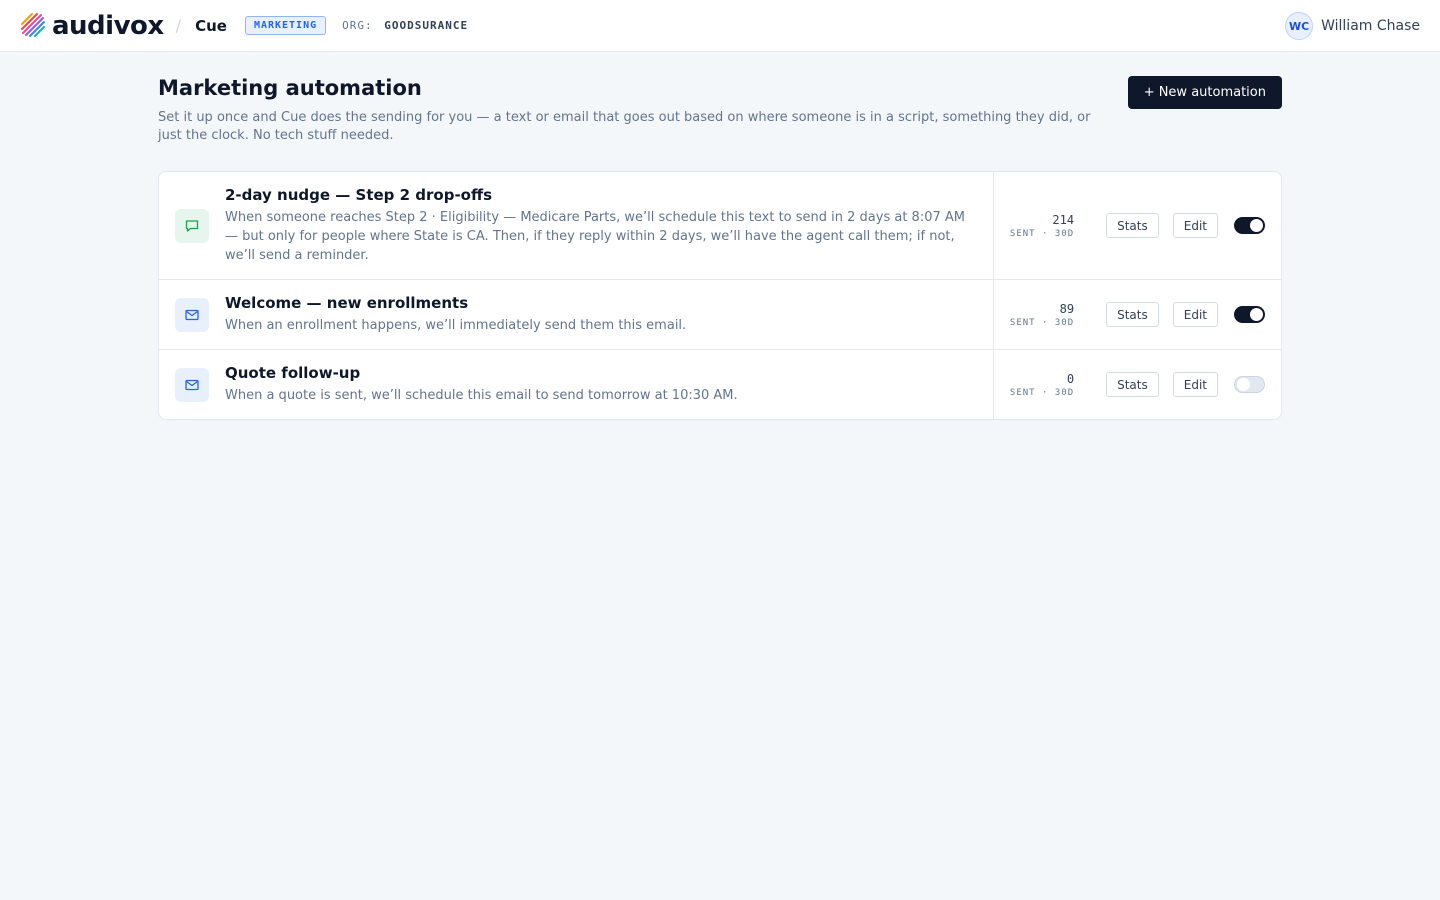  Describe the element at coordinates (108, 25) in the screenshot. I see `logo-text: audivox` at that location.